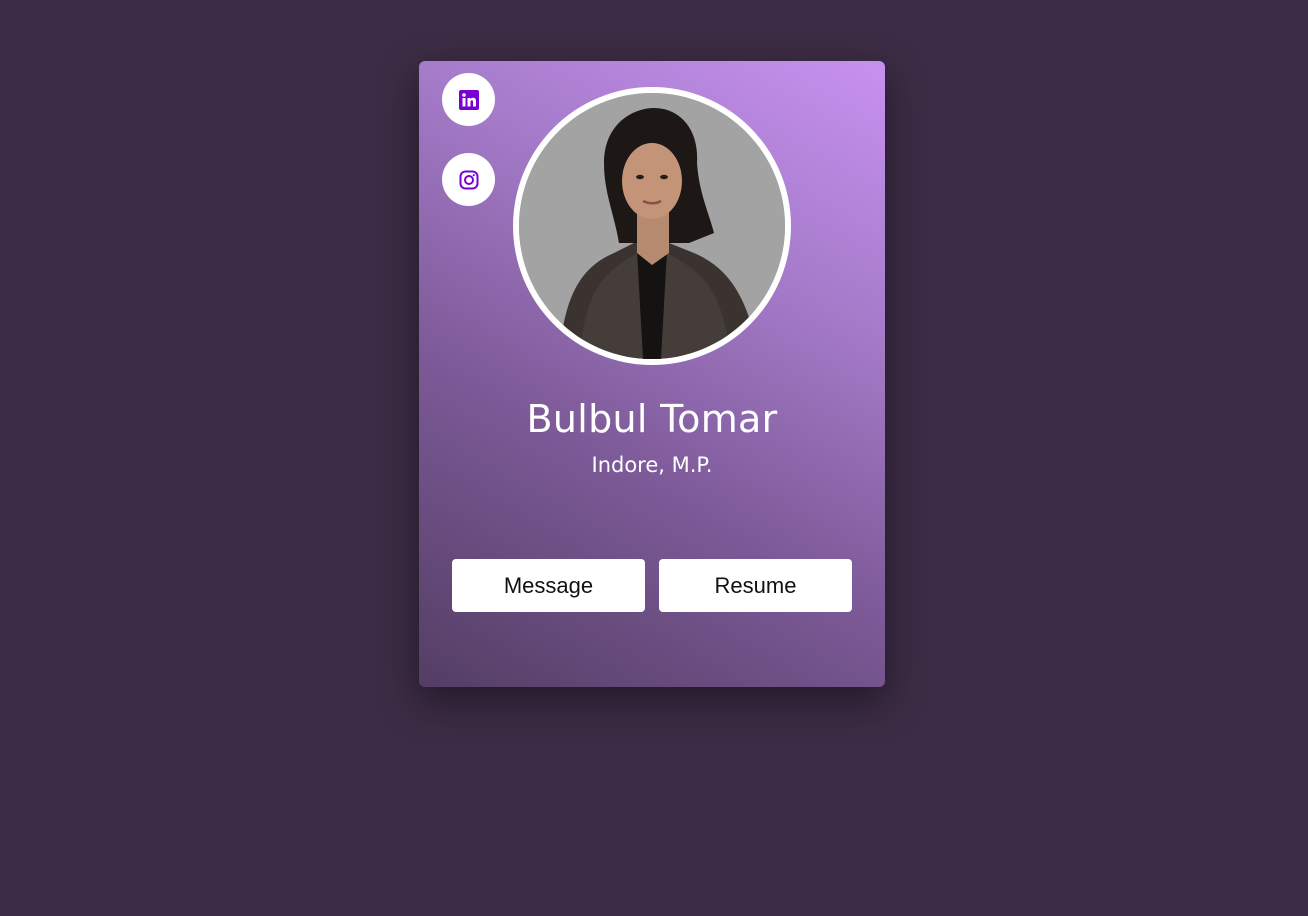 The width and height of the screenshot is (1308, 916). What do you see at coordinates (755, 585) in the screenshot?
I see `resume-button: Resume` at bounding box center [755, 585].